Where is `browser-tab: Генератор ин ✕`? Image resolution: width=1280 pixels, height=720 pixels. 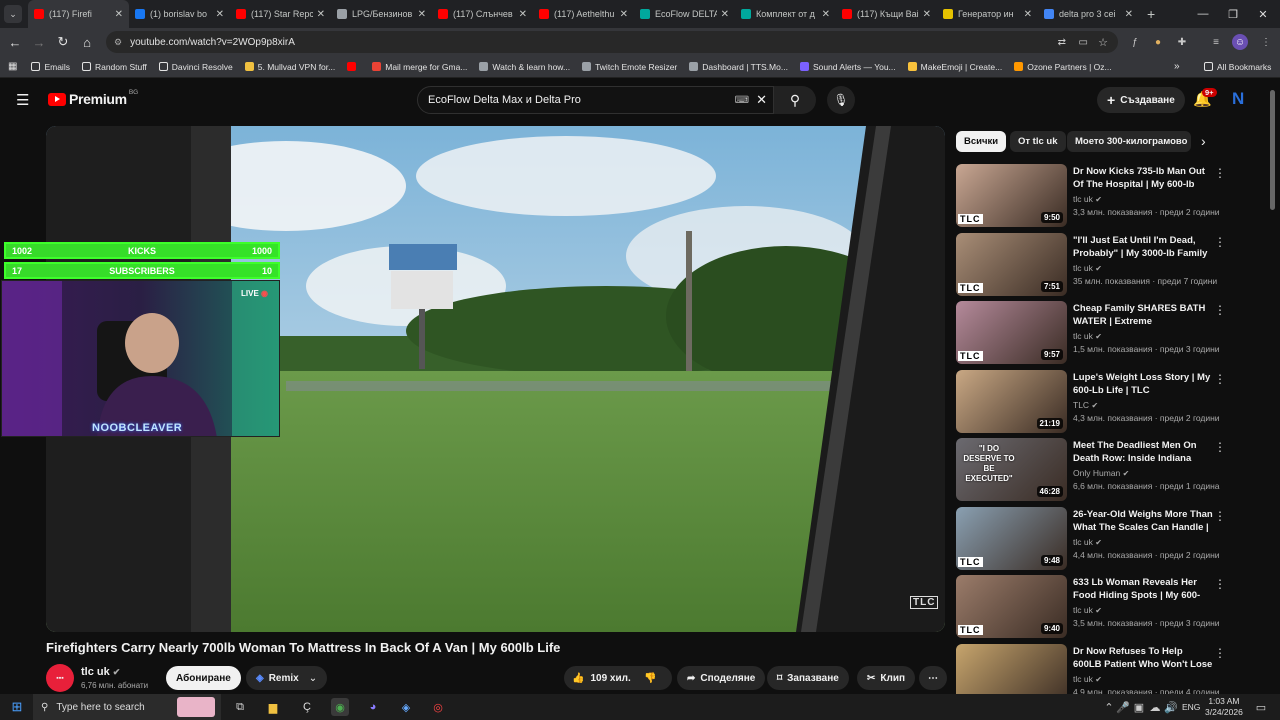 browser-tab: Генератор ин ✕ is located at coordinates (987, 14).